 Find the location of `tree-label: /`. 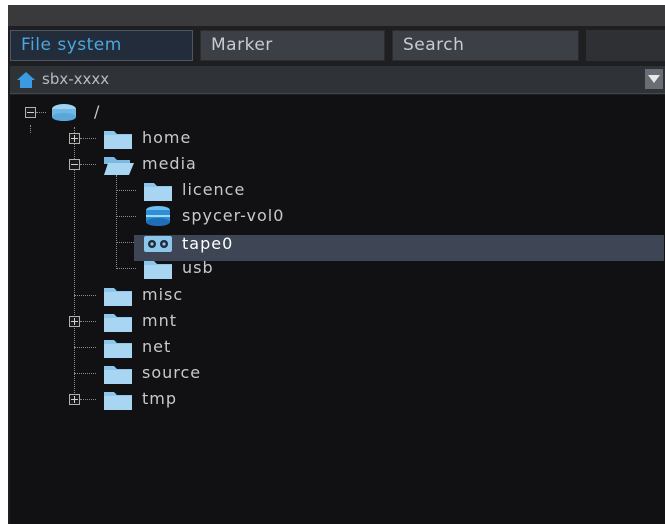

tree-label: / is located at coordinates (97, 111).